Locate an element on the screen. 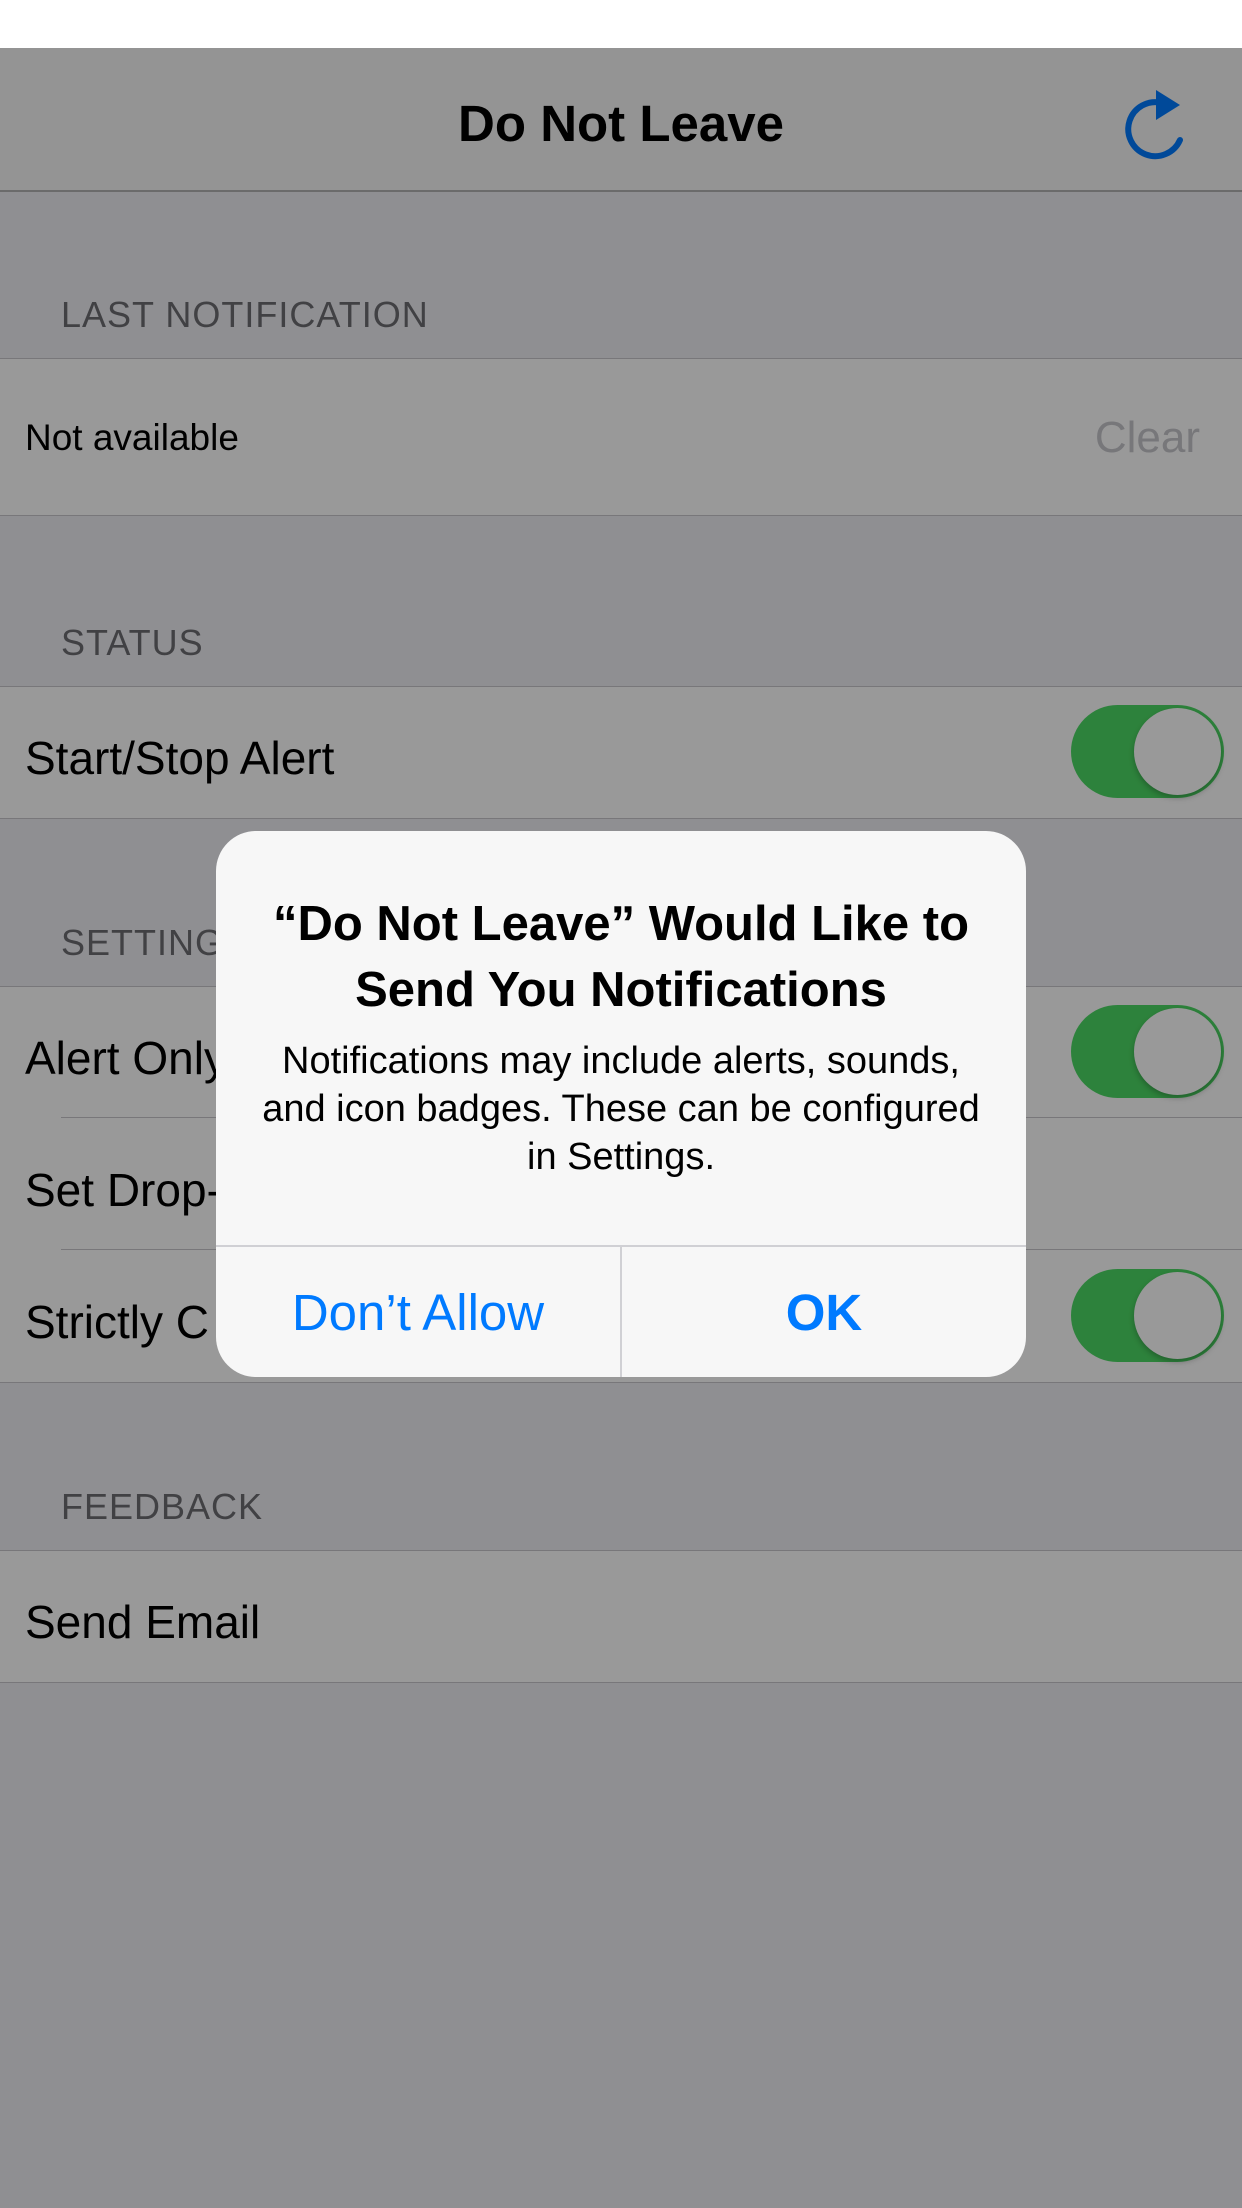 This screenshot has width=1242, height=2208. status-bar is located at coordinates (621, 24).